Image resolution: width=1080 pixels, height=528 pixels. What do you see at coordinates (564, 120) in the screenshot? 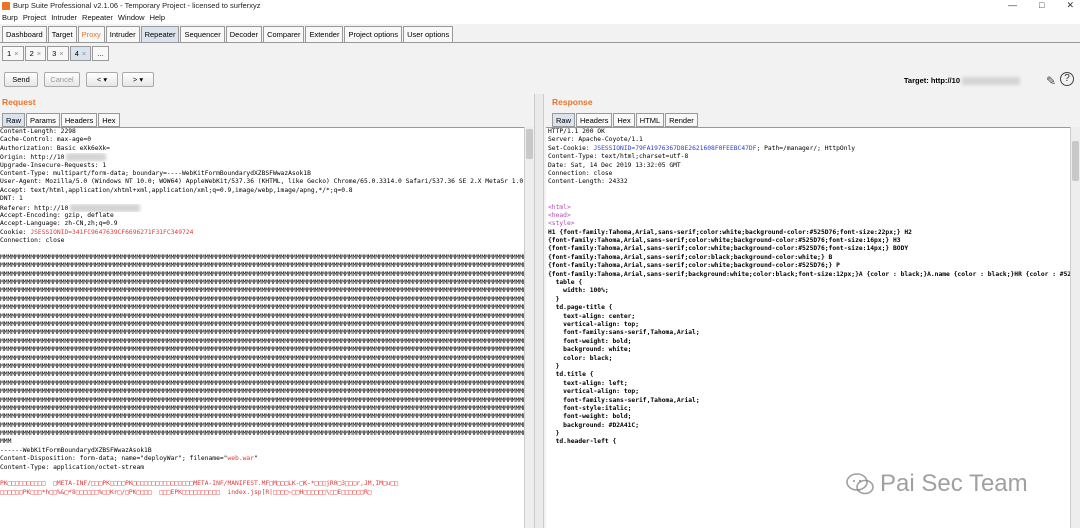
I see `response-tab-raw: Raw` at bounding box center [564, 120].